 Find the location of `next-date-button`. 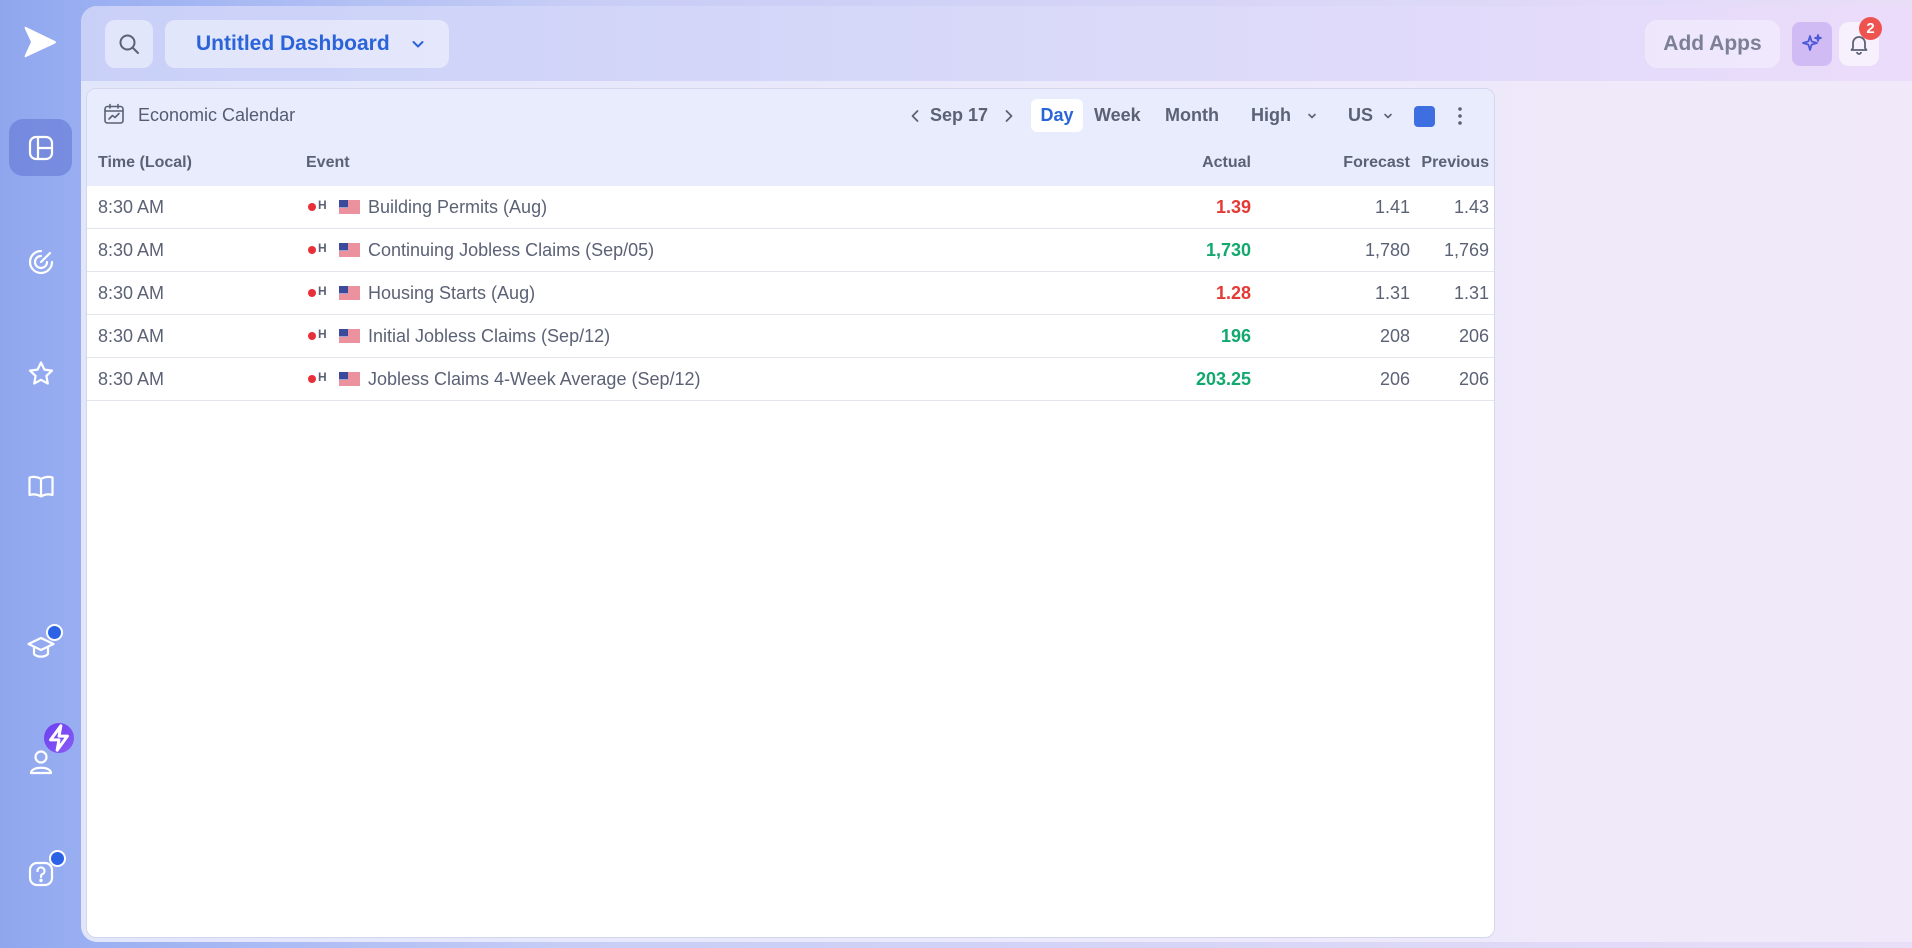

next-date-button is located at coordinates (1009, 116).